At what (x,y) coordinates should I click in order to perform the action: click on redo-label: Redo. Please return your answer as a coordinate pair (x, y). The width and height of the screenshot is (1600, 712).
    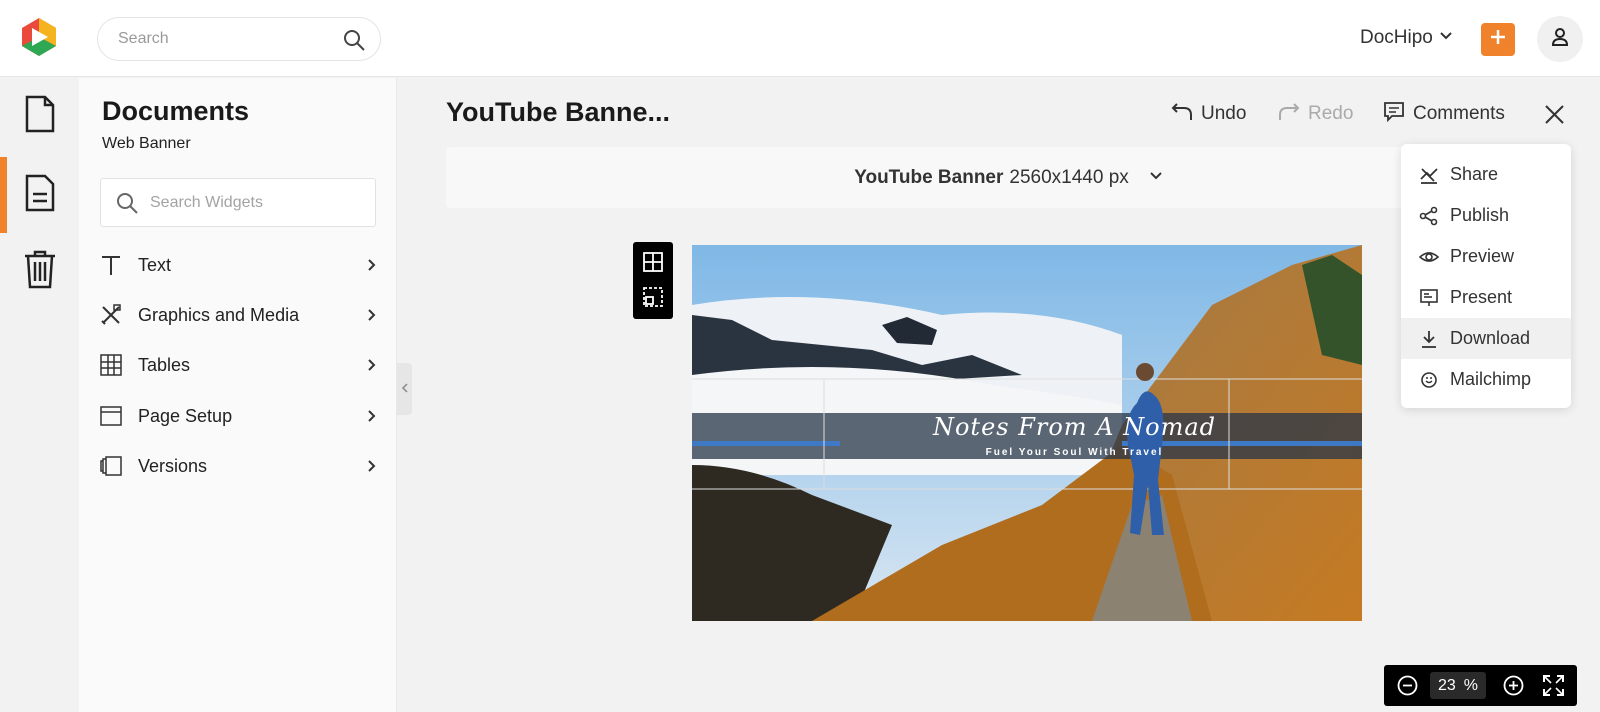
    Looking at the image, I should click on (1331, 113).